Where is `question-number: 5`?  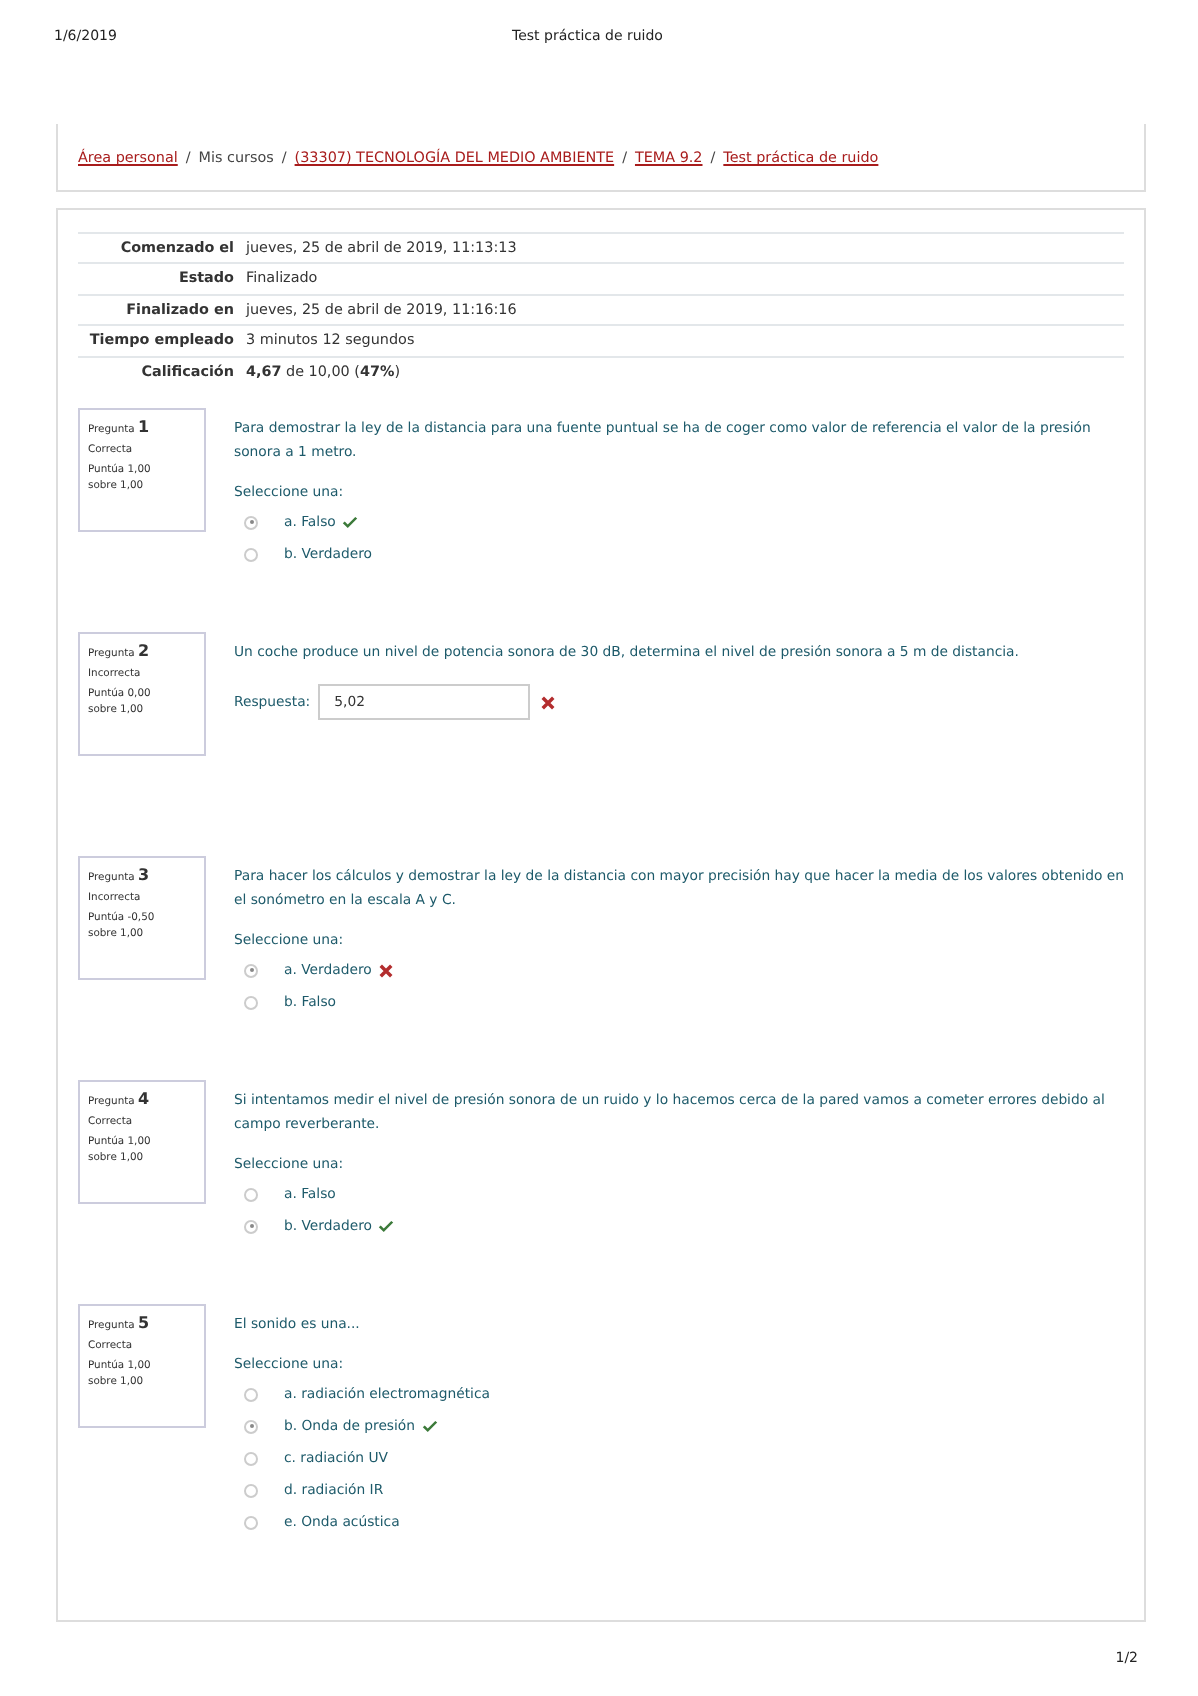
question-number: 5 is located at coordinates (143, 1323).